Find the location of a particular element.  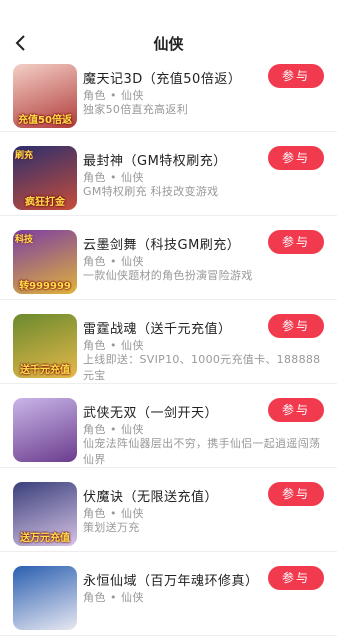

thumbnail-badge: 转999999 is located at coordinates (45, 286).